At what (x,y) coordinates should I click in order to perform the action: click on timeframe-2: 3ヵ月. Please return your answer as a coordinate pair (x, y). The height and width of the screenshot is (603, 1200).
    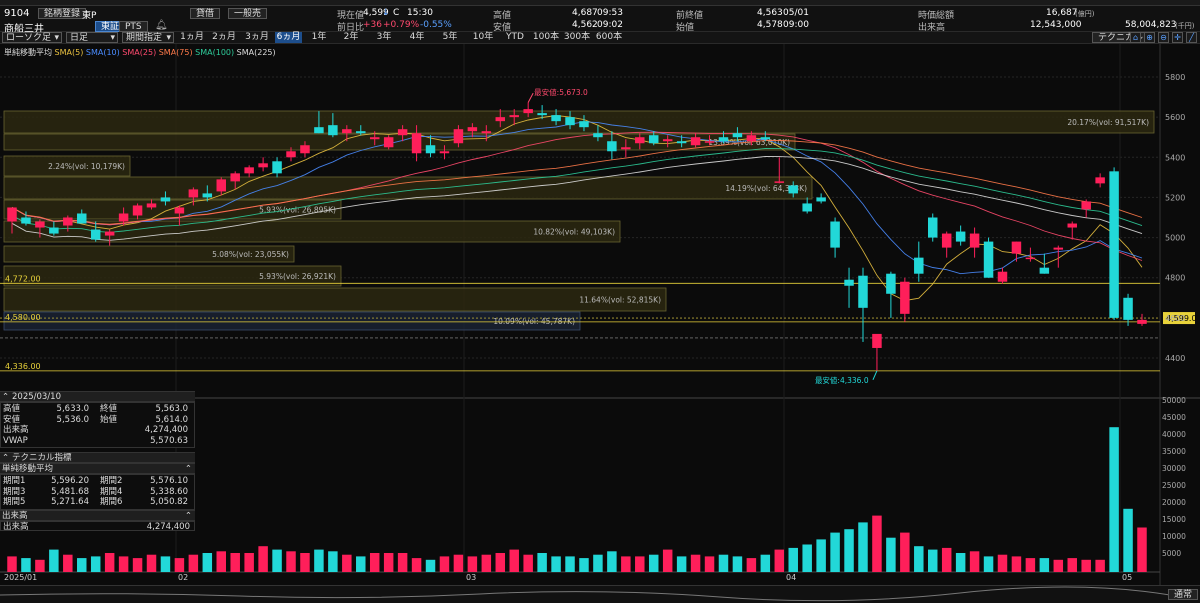
    Looking at the image, I should click on (257, 37).